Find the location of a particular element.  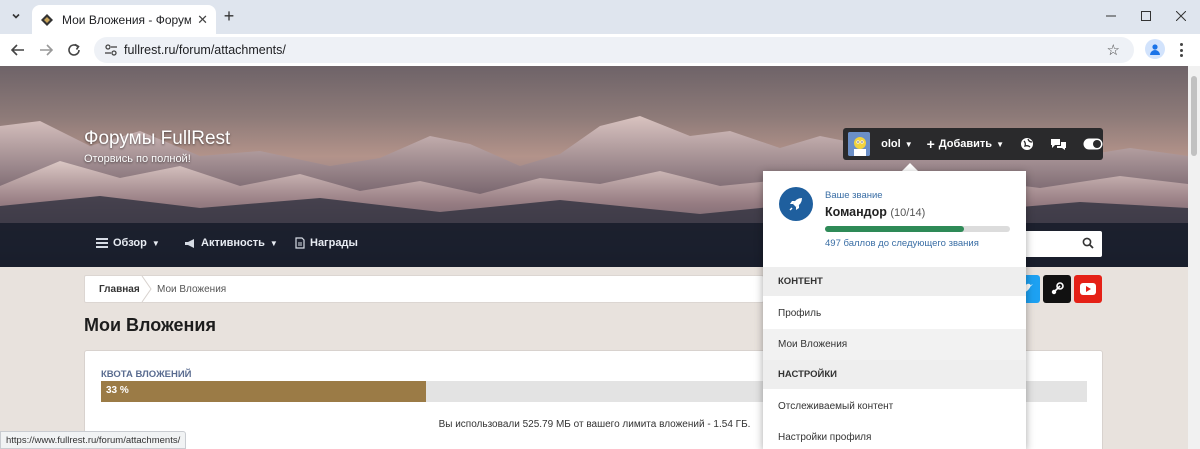

browser-profile-button is located at coordinates (1155, 49).